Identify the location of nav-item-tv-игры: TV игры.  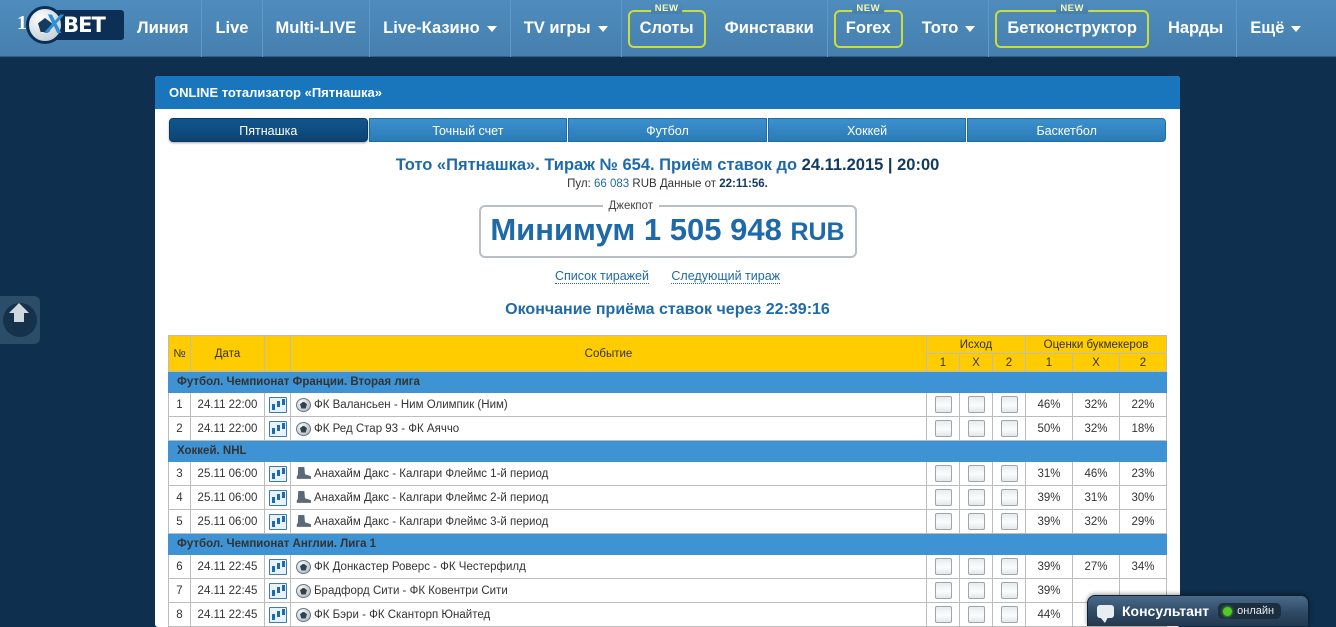
(566, 28).